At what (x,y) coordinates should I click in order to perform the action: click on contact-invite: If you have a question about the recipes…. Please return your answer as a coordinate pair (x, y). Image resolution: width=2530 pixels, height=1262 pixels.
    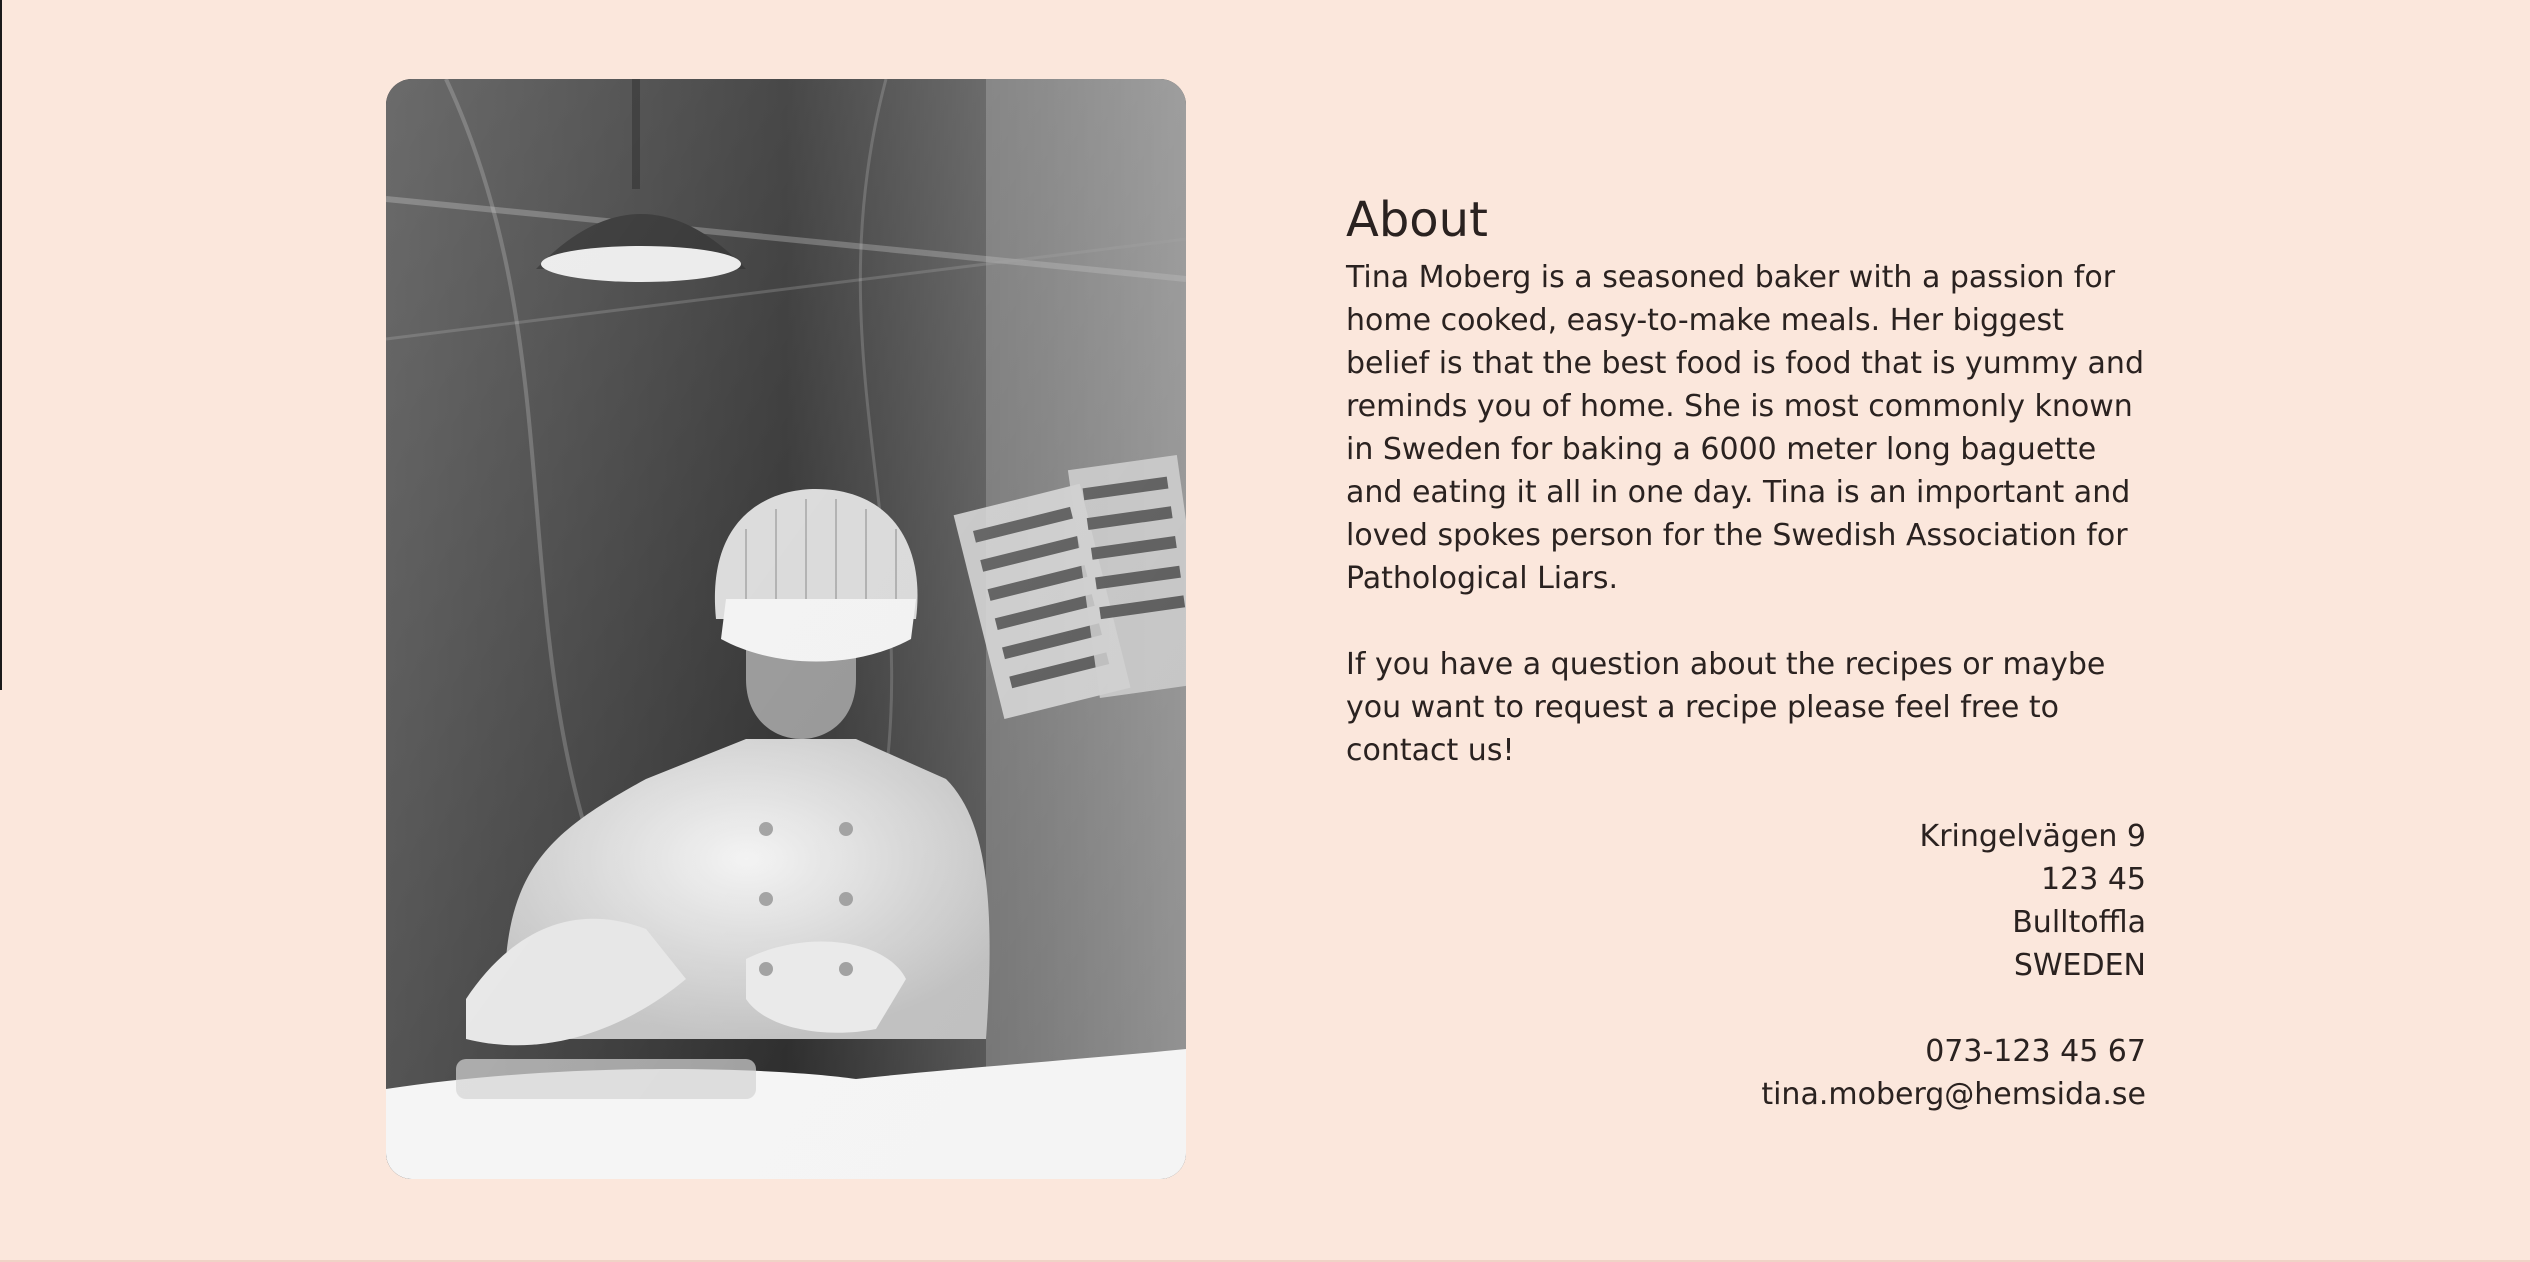
    Looking at the image, I should click on (1726, 707).